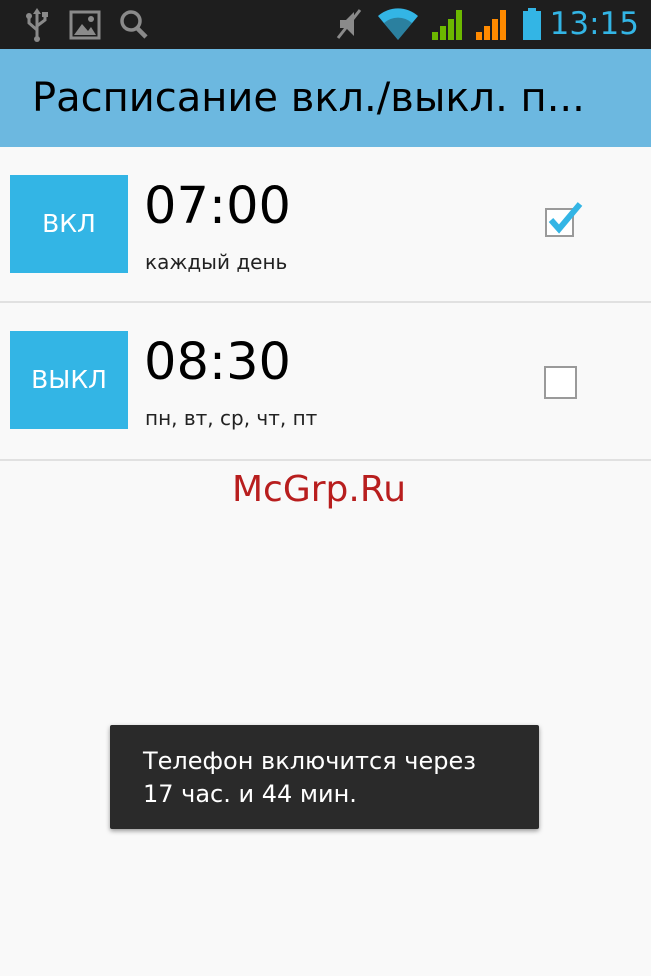  What do you see at coordinates (216, 262) in the screenshot?
I see `schedule-days: каждый день` at bounding box center [216, 262].